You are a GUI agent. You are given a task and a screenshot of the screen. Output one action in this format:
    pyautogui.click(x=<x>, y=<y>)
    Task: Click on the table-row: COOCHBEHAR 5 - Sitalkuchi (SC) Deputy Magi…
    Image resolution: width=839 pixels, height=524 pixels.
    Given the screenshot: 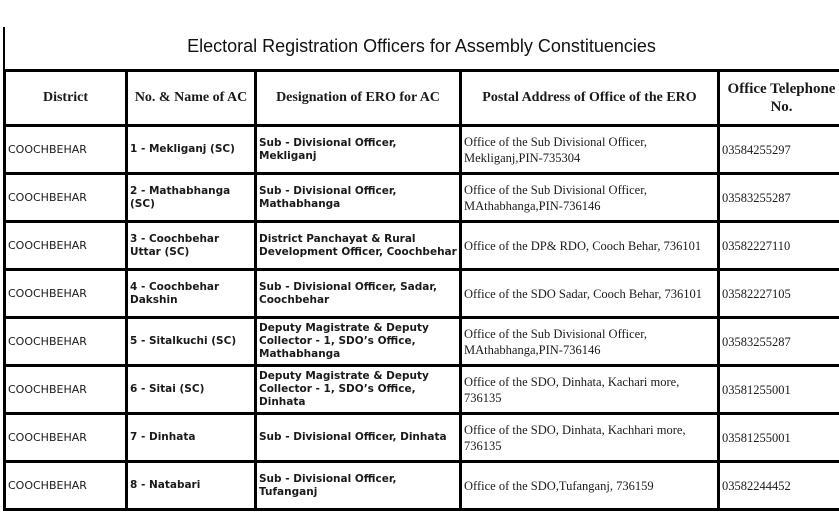 What is the action you would take?
    pyautogui.click(x=421, y=341)
    